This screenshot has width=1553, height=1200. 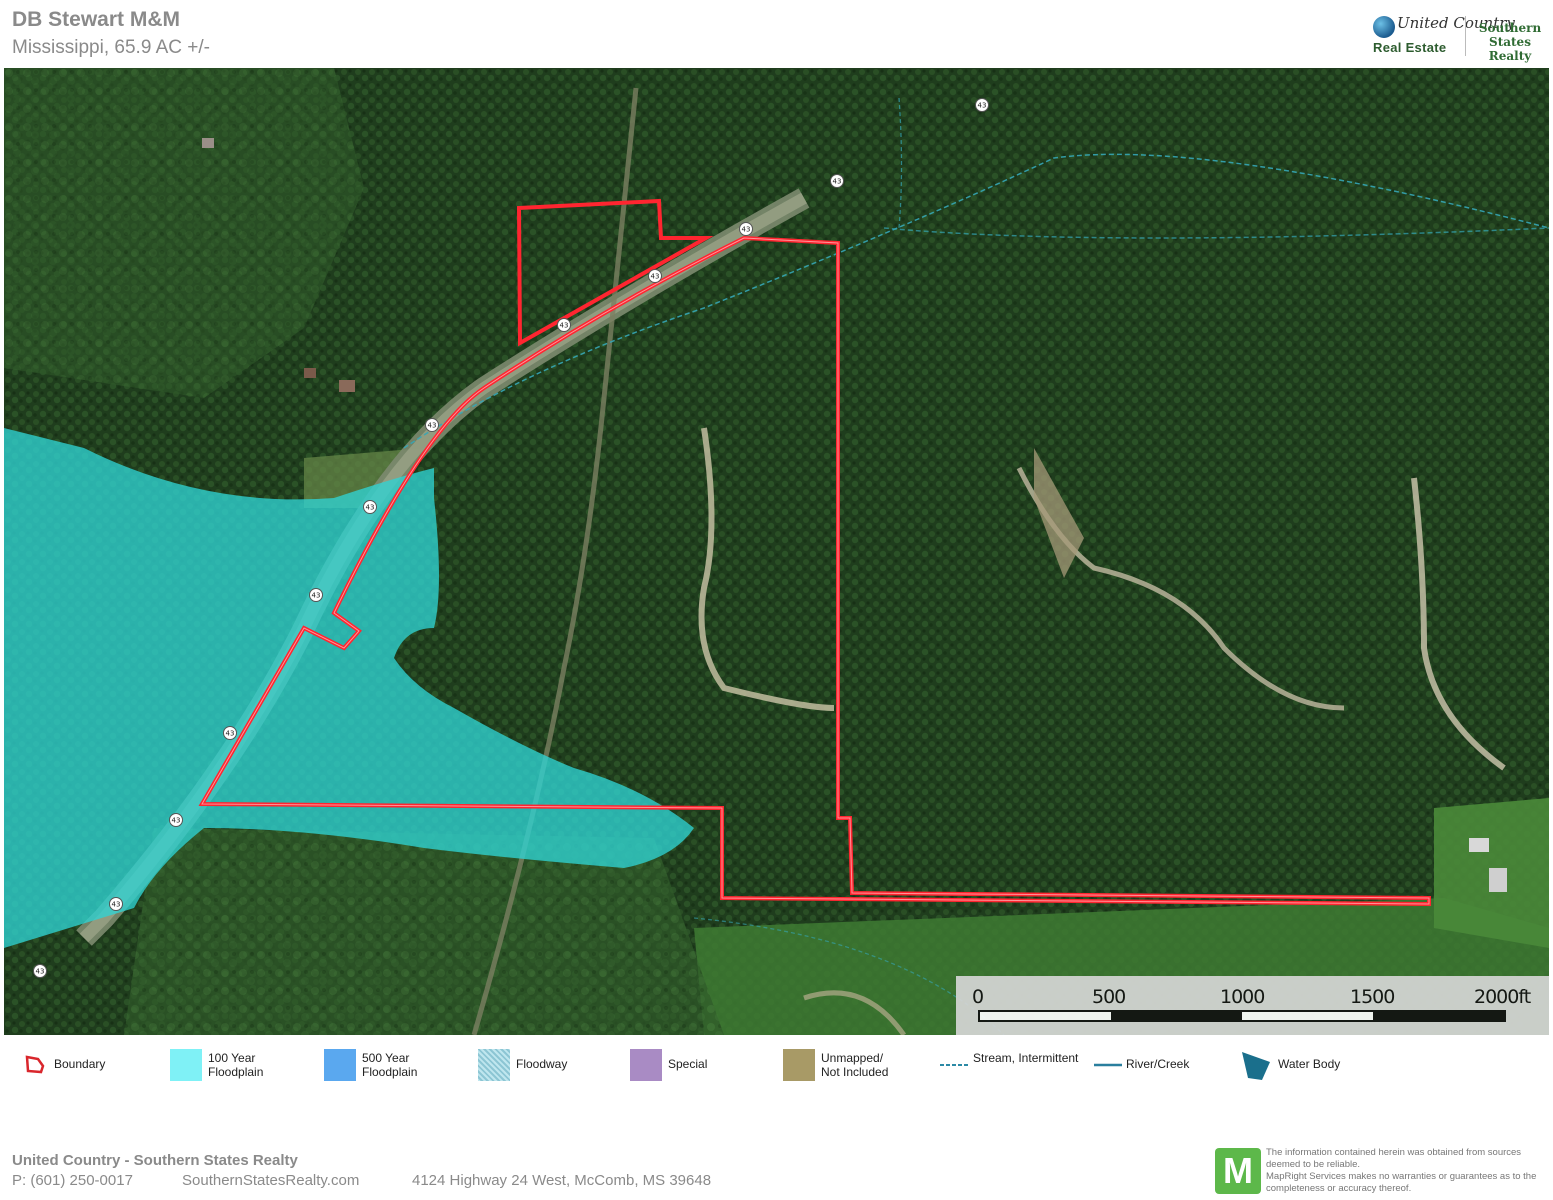 What do you see at coordinates (1109, 997) in the screenshot?
I see `scale-tick-500: 500` at bounding box center [1109, 997].